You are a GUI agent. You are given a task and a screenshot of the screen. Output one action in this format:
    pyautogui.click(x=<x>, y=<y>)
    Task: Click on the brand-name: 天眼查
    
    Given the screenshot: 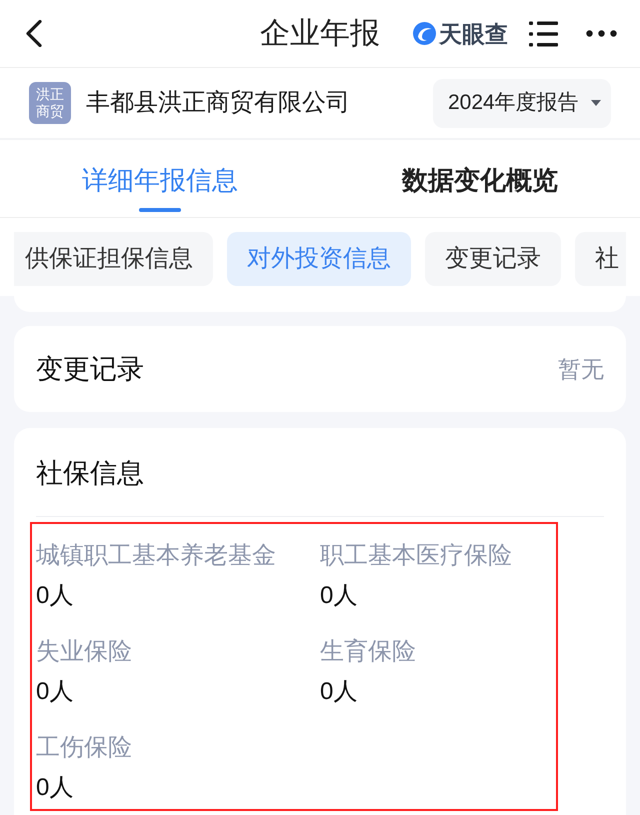 What is the action you would take?
    pyautogui.click(x=473, y=34)
    